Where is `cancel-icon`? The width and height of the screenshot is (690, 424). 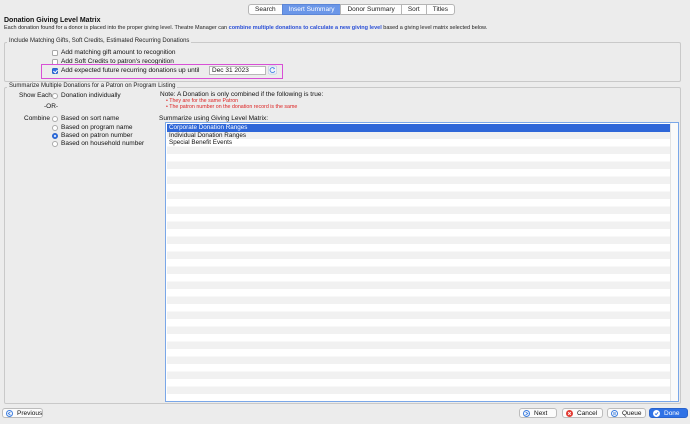 cancel-icon is located at coordinates (569, 413).